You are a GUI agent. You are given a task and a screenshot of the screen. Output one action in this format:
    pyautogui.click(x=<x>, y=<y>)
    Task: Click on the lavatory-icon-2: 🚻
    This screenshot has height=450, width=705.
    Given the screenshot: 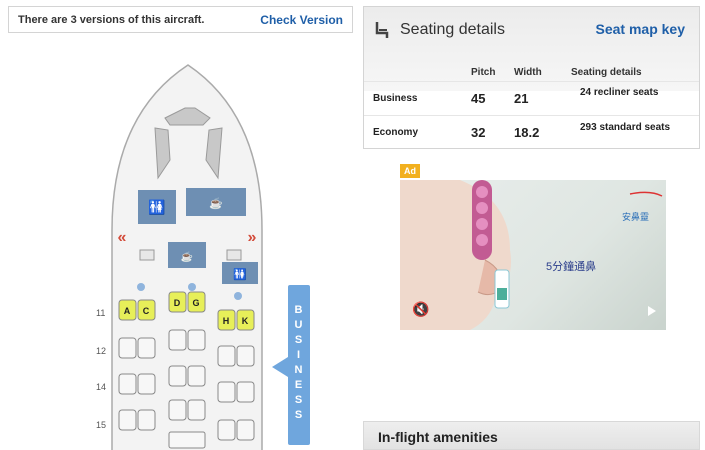 What is the action you would take?
    pyautogui.click(x=240, y=274)
    